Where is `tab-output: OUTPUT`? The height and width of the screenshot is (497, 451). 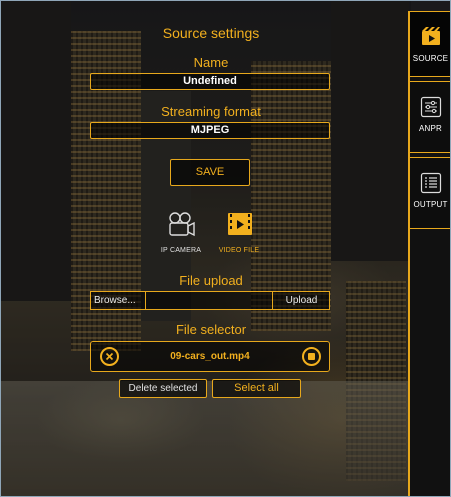 tab-output: OUTPUT is located at coordinates (430, 193).